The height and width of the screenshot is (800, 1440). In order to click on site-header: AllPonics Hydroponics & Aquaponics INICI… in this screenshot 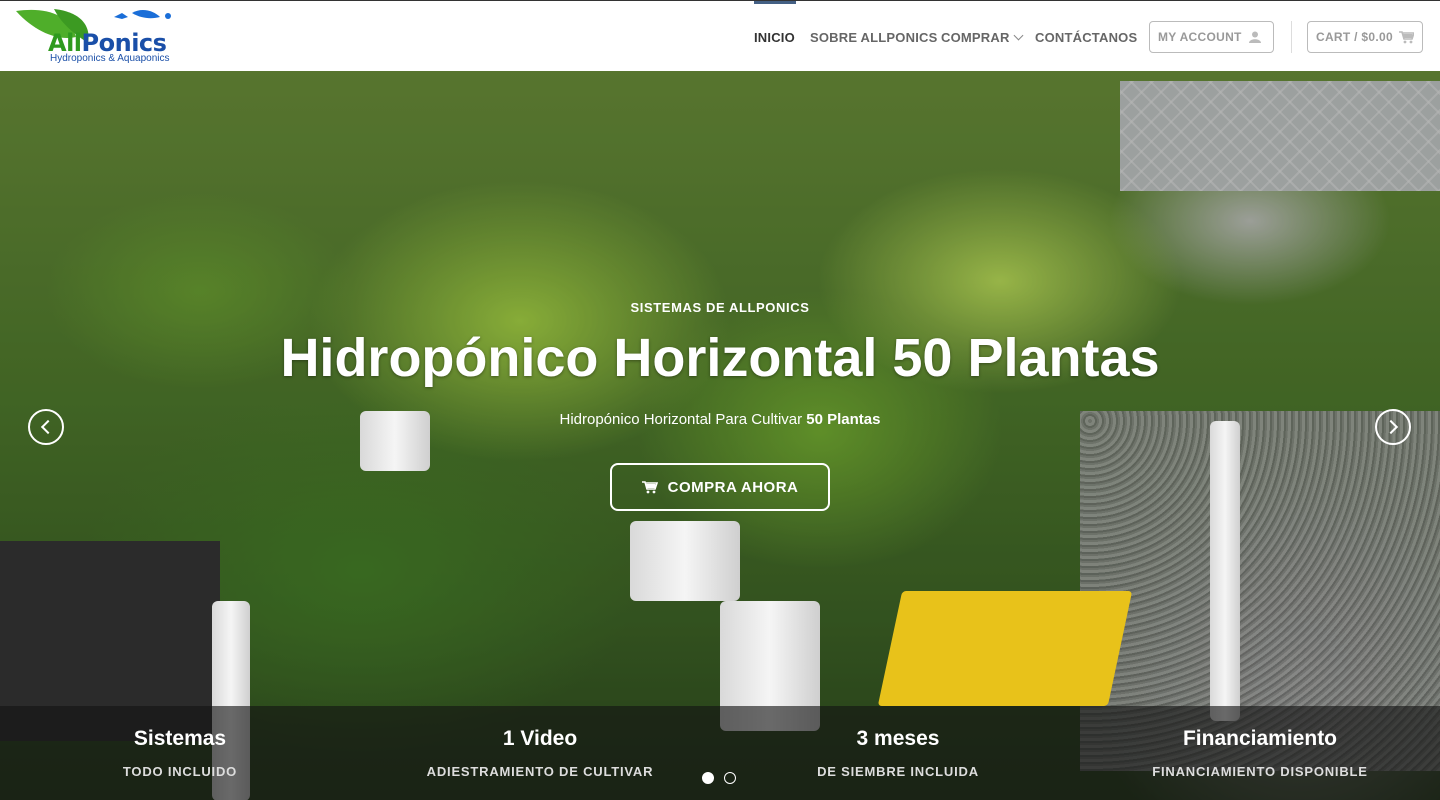, I will do `click(720, 35)`.